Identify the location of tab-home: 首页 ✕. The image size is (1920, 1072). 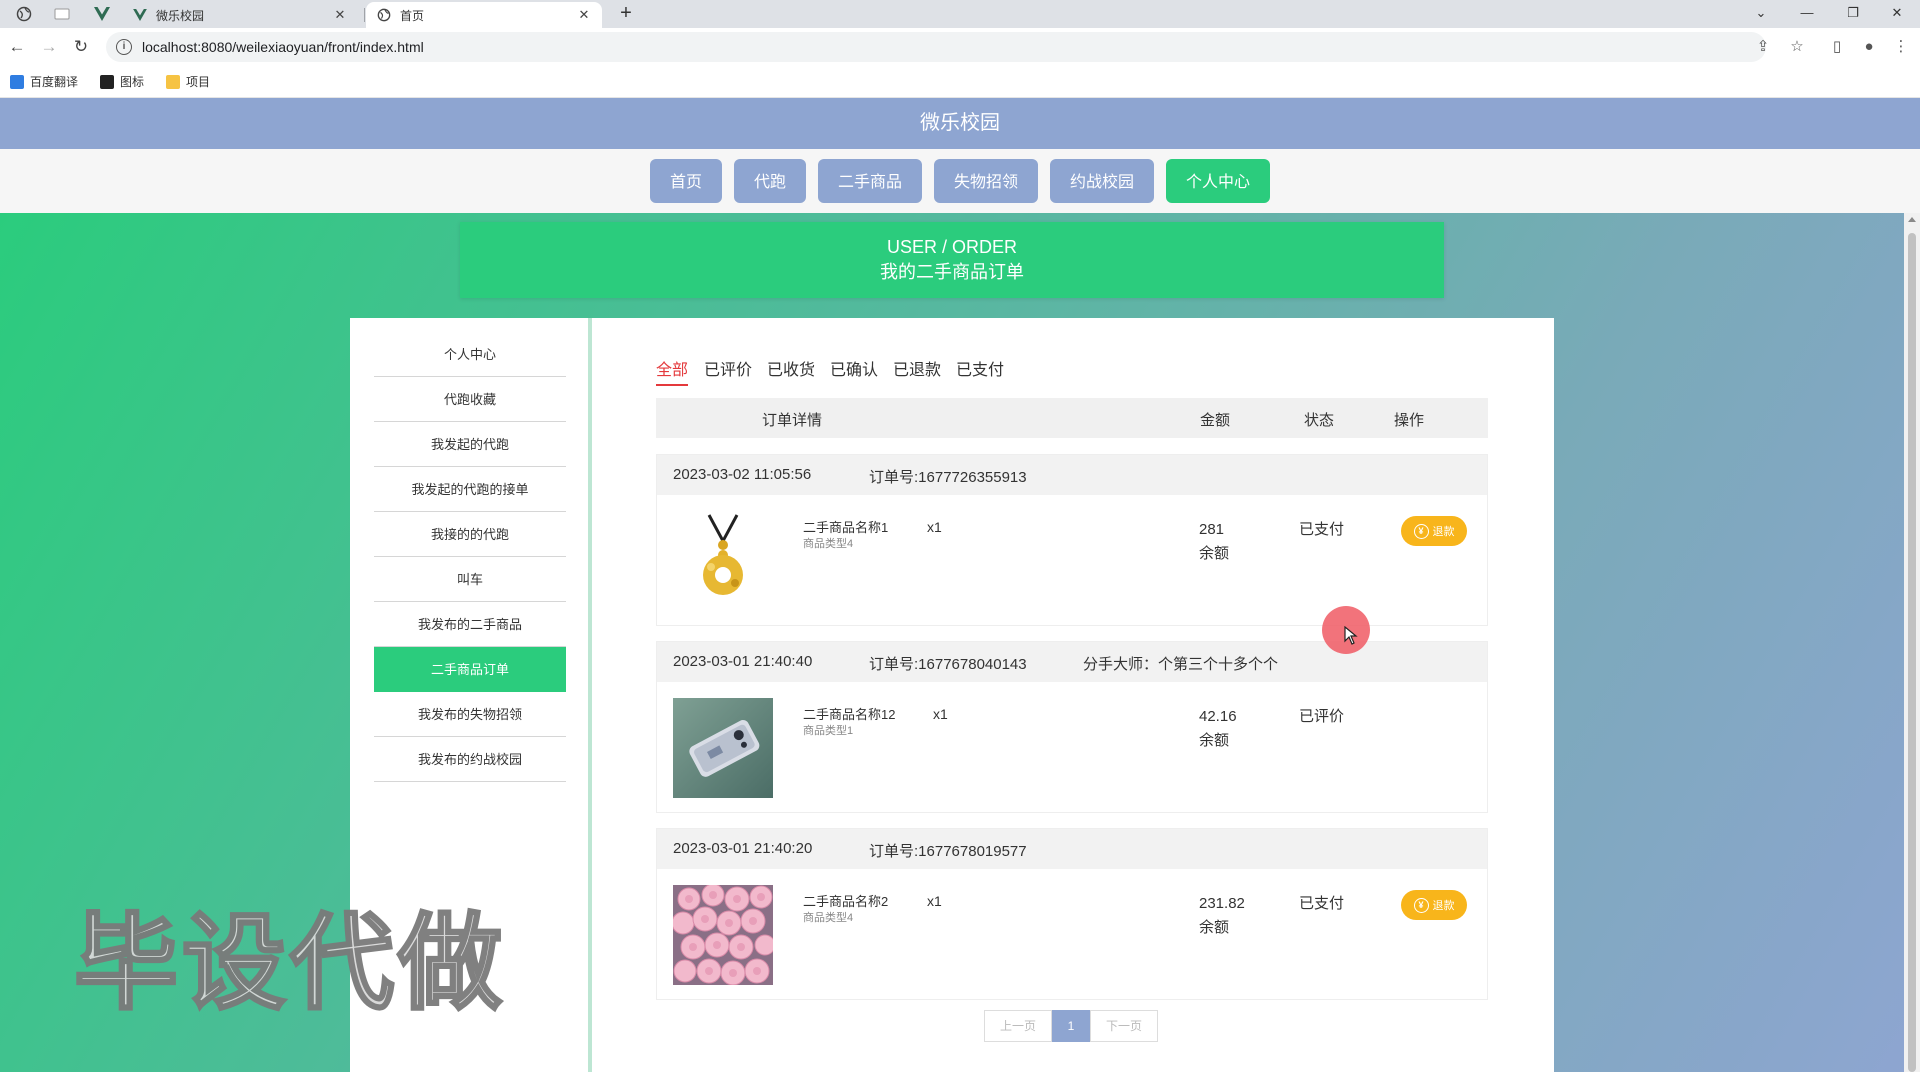
(484, 15).